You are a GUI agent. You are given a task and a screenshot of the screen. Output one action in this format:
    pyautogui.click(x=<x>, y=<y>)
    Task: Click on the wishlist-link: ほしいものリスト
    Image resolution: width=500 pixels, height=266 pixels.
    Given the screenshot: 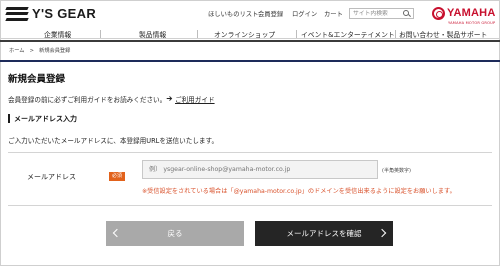 What is the action you would take?
    pyautogui.click(x=233, y=13)
    